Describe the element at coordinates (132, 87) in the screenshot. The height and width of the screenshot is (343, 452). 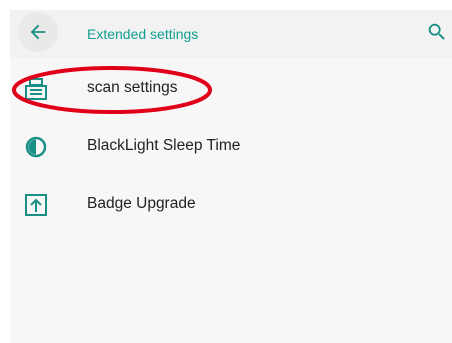
I see `list-item-label: scan settings` at that location.